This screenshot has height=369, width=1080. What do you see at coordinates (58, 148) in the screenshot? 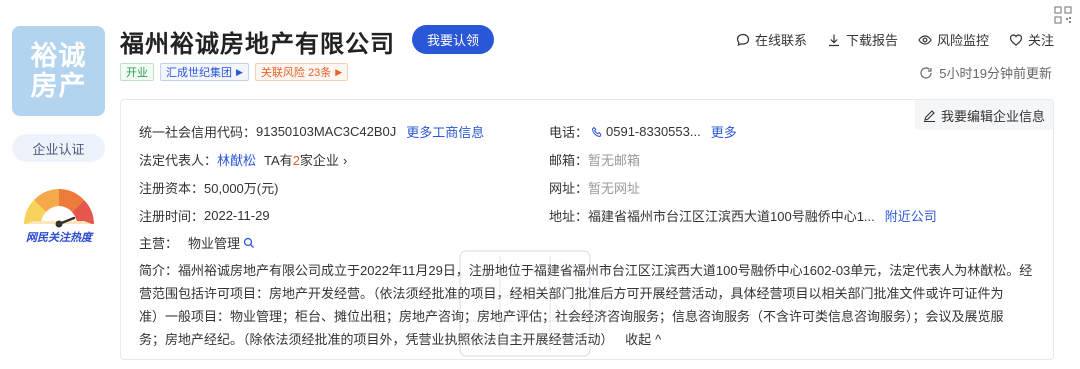
I see `enterprise-cert-button: 企业认证` at bounding box center [58, 148].